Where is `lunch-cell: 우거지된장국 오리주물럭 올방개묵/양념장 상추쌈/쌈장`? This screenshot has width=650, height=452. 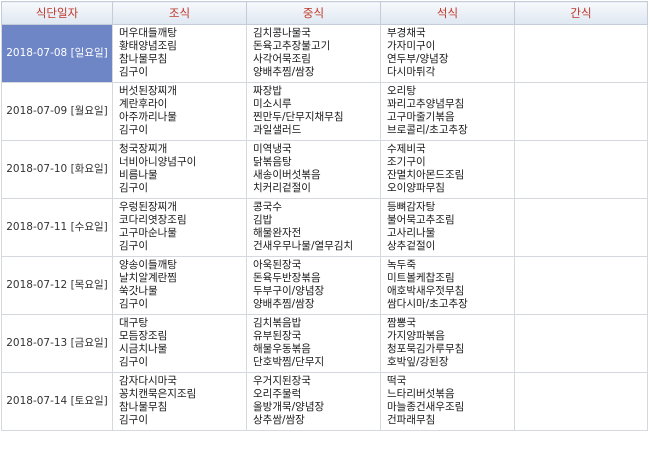 lunch-cell: 우거지된장국 오리주물럭 올방개묵/양념장 상추쌈/쌈장 is located at coordinates (313, 401).